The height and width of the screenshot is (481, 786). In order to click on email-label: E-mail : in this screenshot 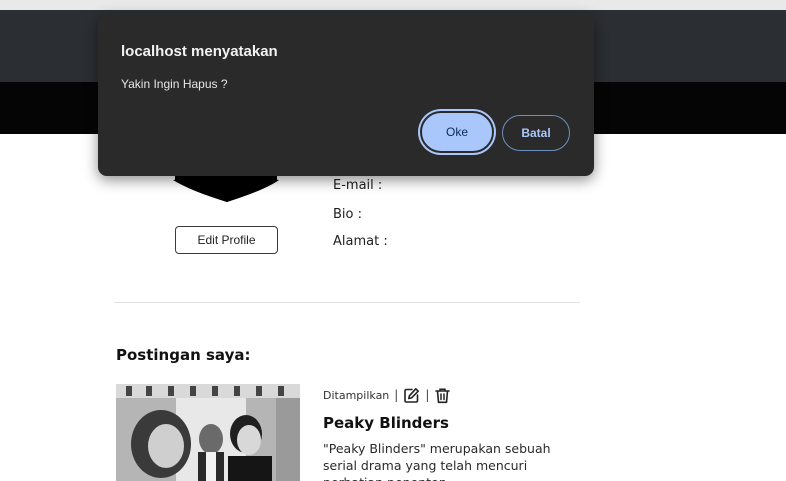, I will do `click(358, 185)`.